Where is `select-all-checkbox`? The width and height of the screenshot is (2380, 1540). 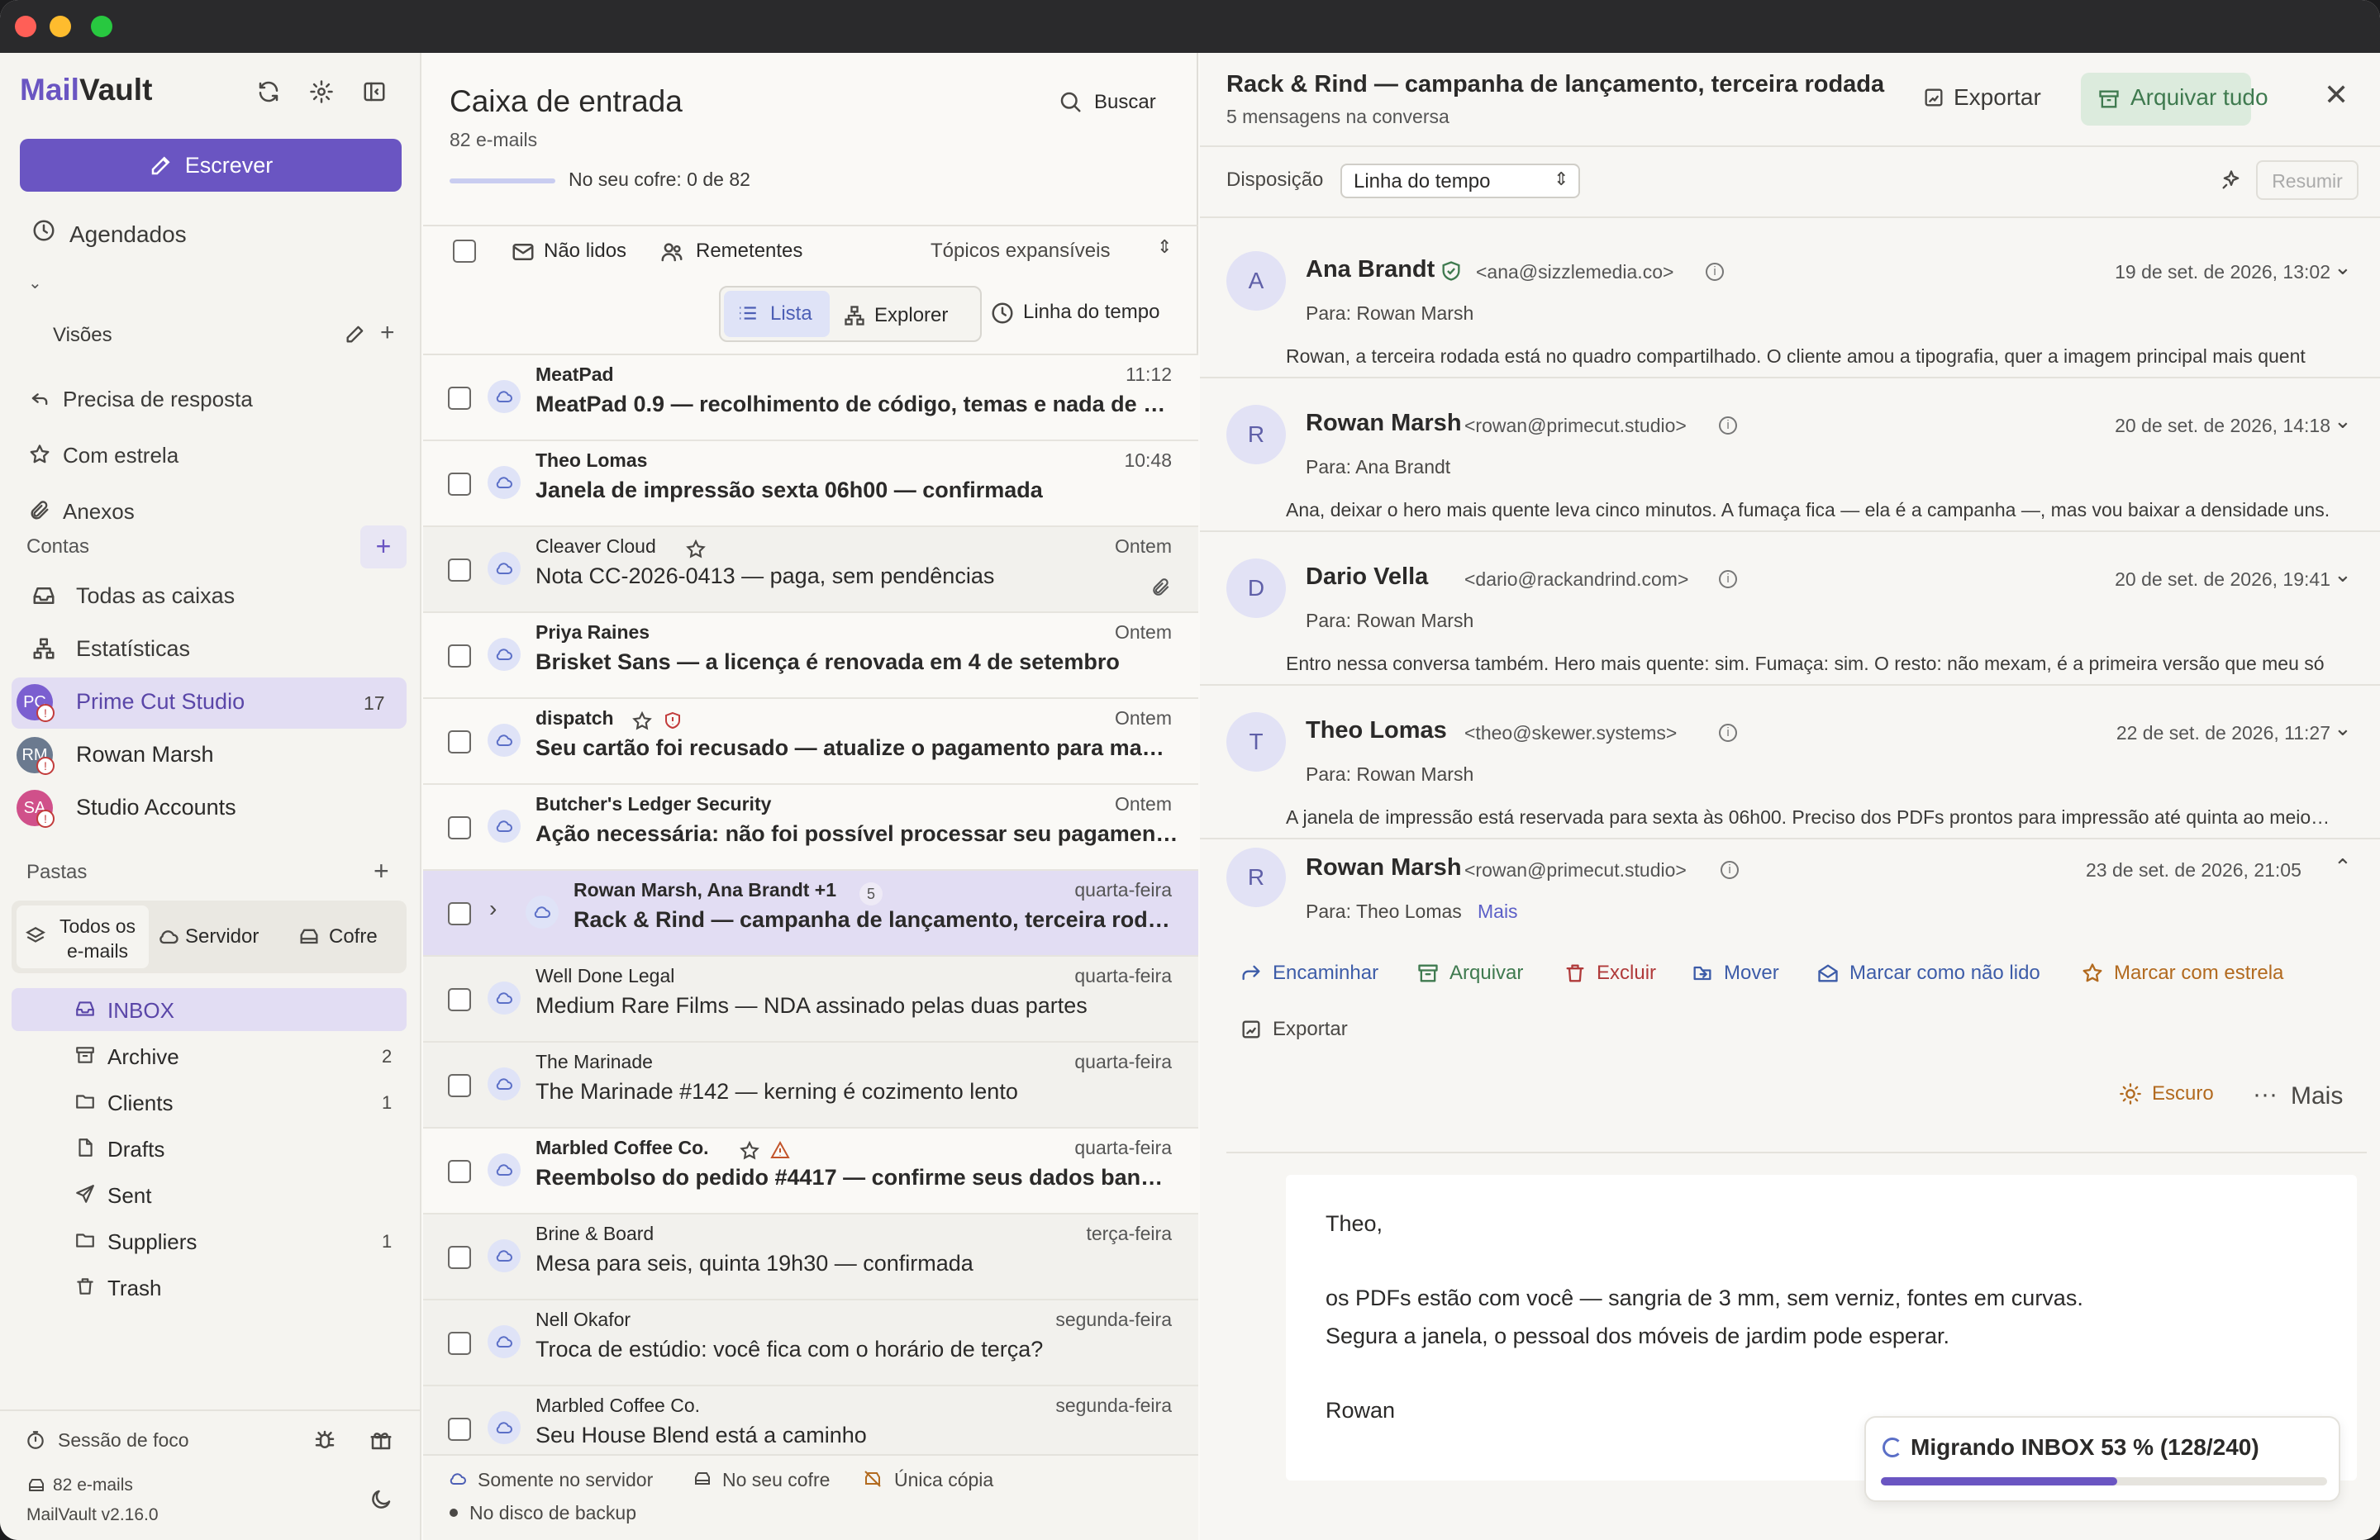 select-all-checkbox is located at coordinates (464, 251).